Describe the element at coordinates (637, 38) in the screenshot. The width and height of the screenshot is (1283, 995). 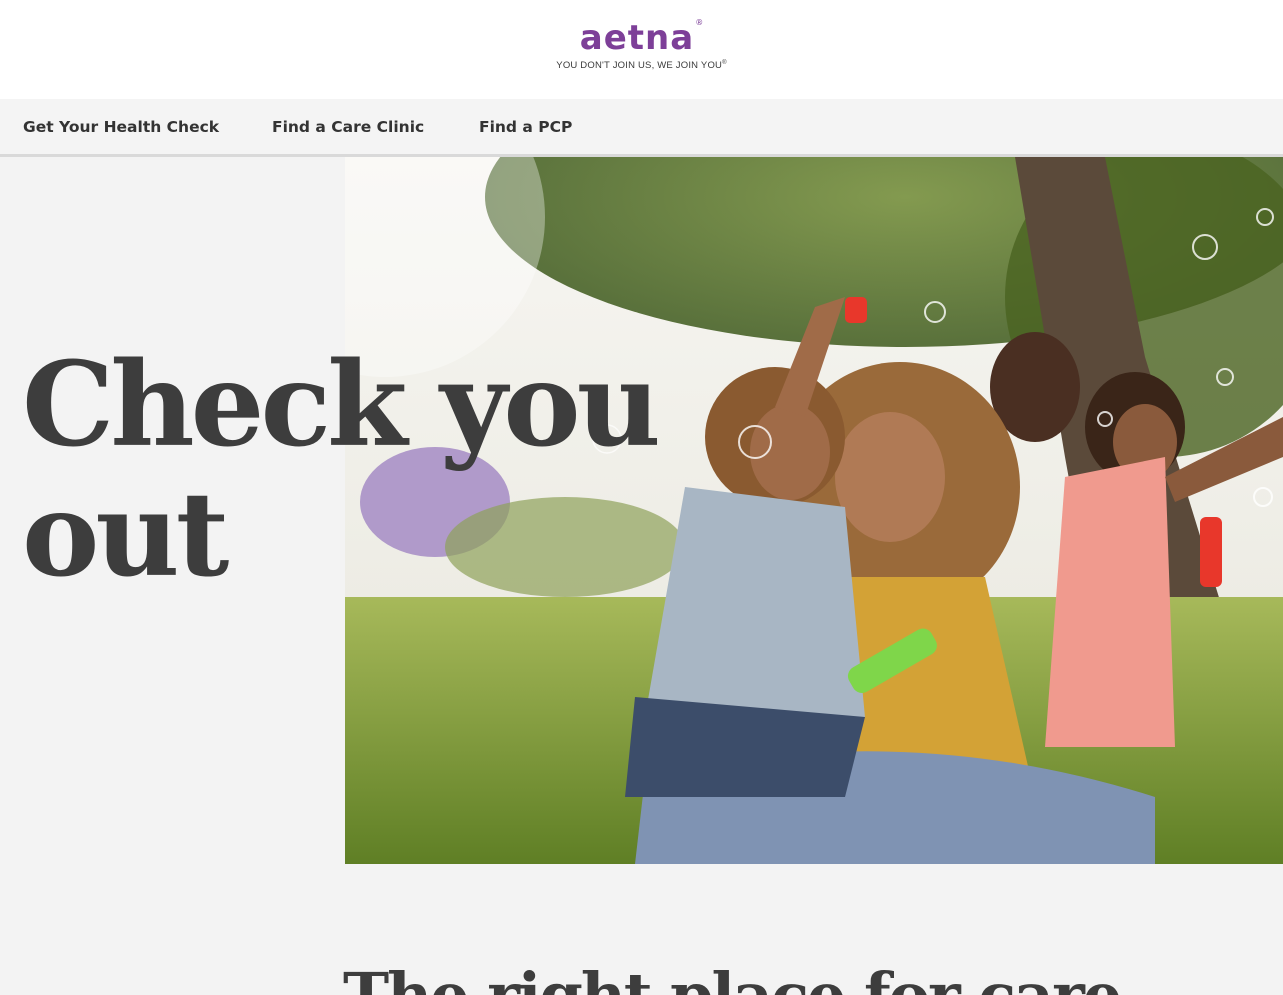
I see `logo-wordmark: aetna` at that location.